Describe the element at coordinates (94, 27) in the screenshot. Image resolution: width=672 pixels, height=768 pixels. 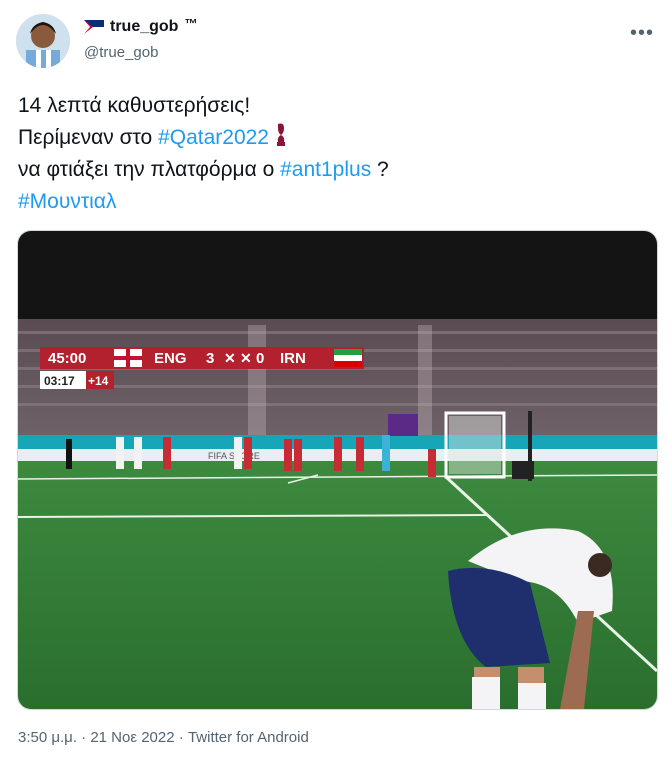
I see `flag-icon` at that location.